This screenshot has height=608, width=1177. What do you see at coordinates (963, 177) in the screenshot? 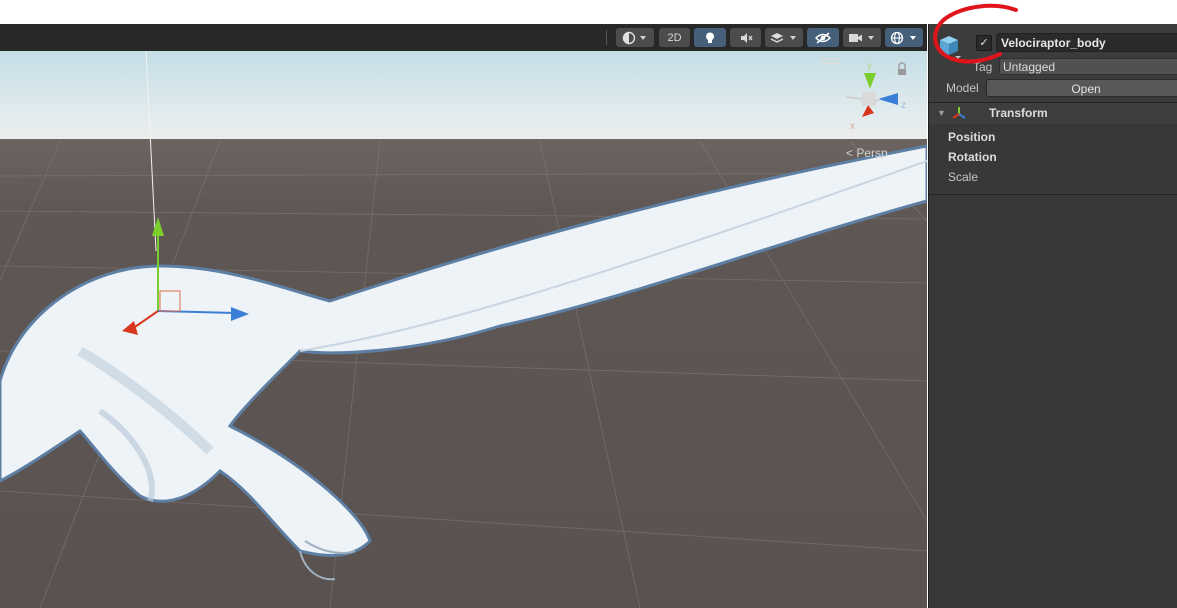
I see `scale-label: Scale` at bounding box center [963, 177].